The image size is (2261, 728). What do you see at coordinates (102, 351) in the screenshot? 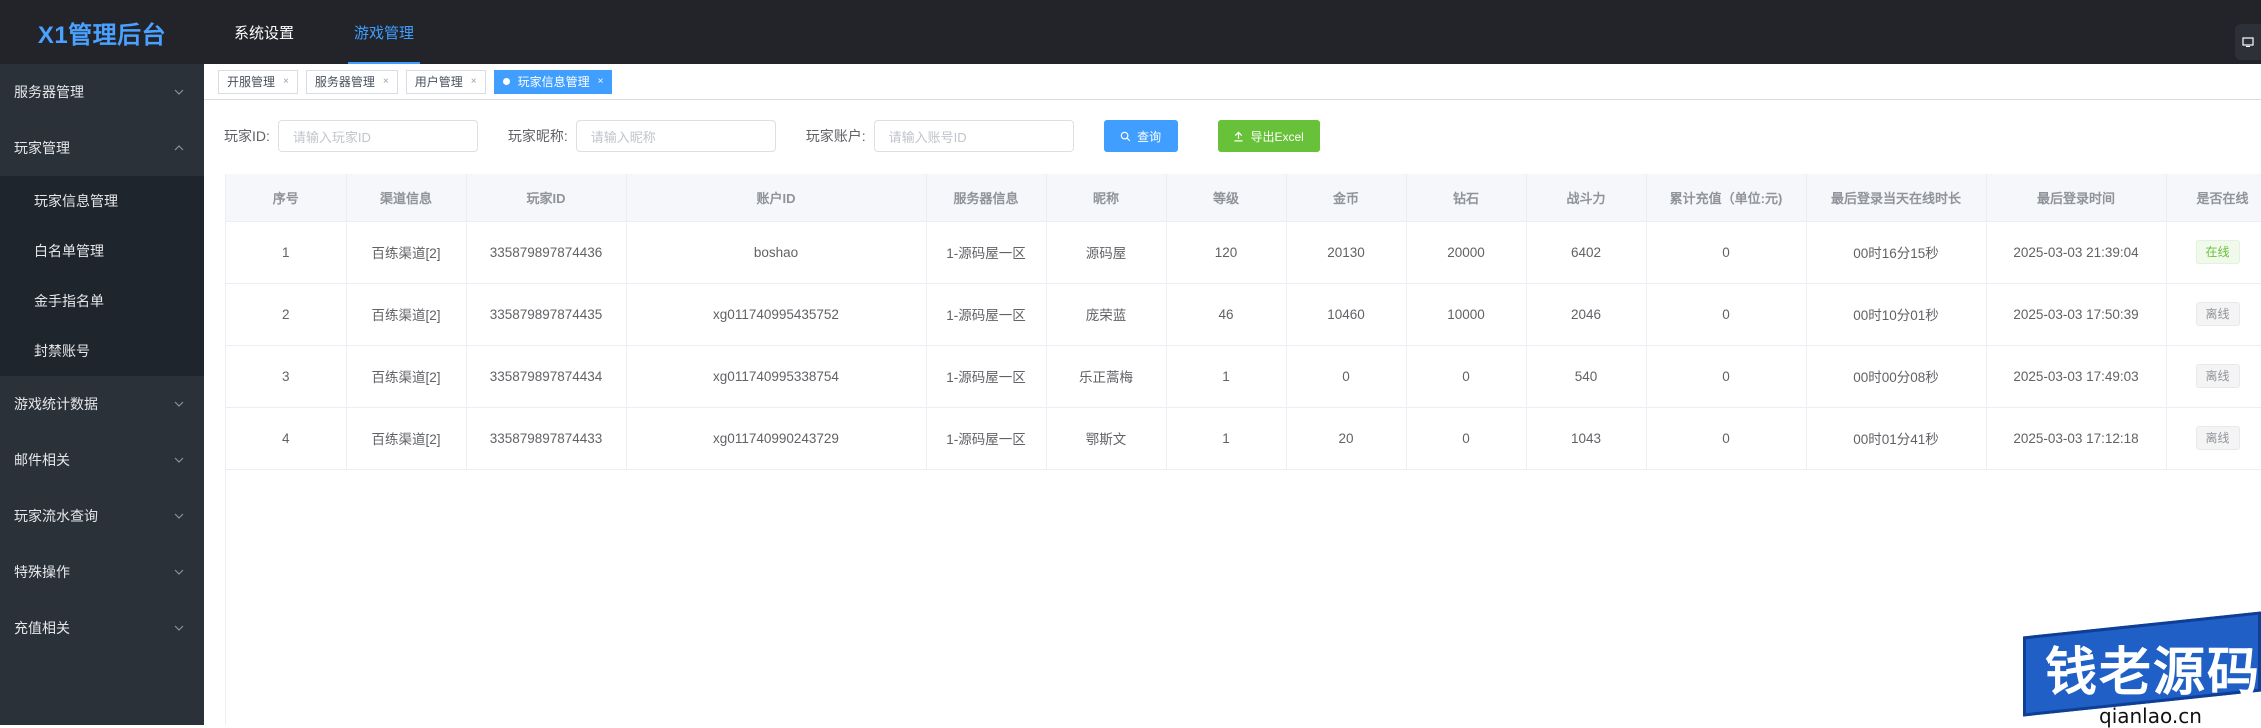
I see `sidebar-item-banned-accounts: 封禁账号` at bounding box center [102, 351].